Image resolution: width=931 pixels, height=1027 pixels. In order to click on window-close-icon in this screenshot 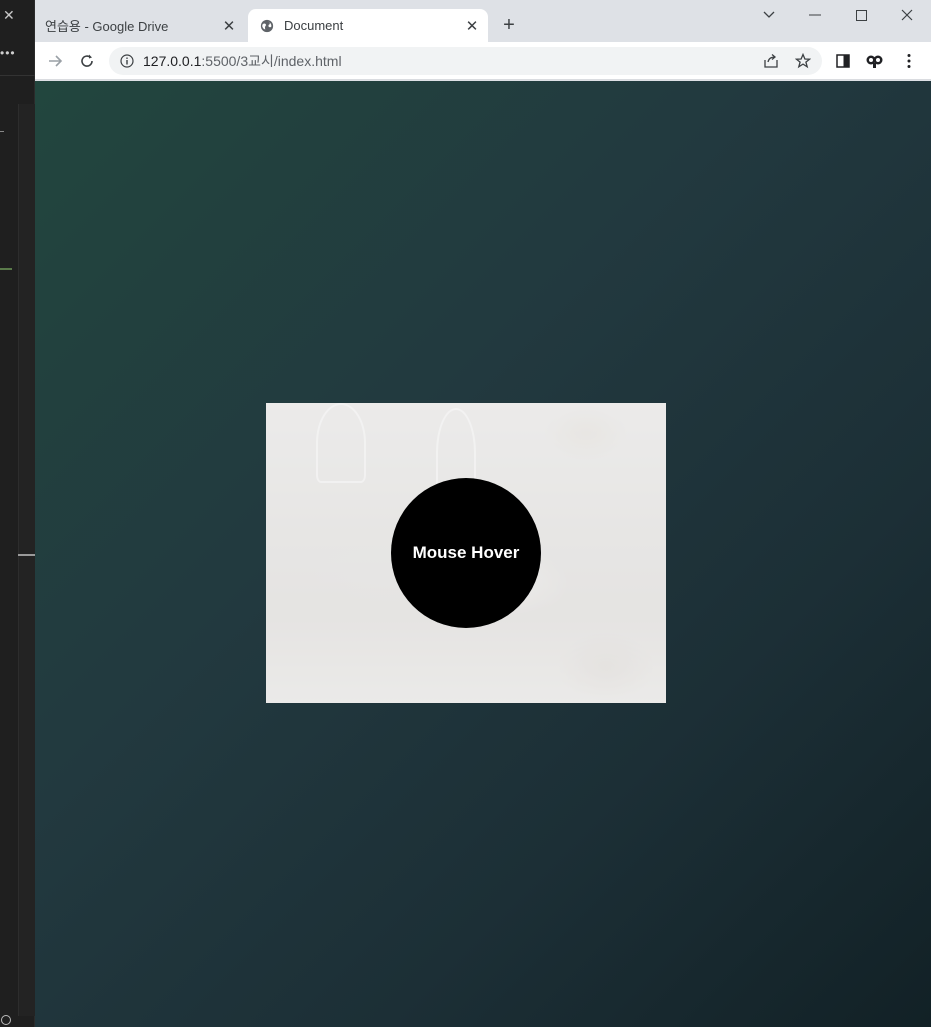, I will do `click(907, 15)`.